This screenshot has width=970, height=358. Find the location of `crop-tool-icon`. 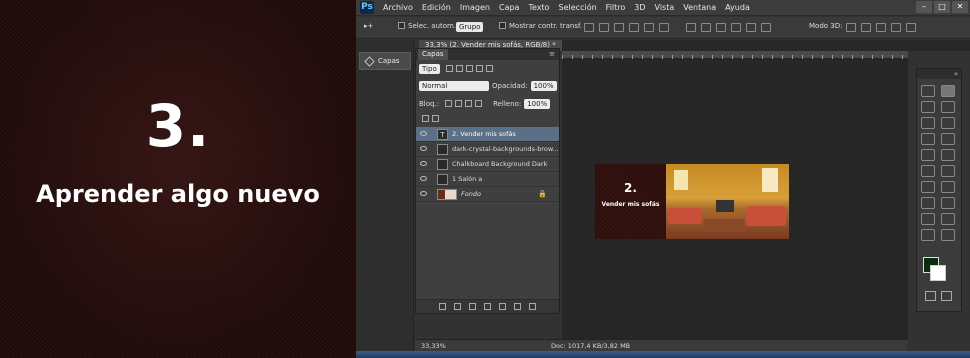

crop-tool-icon is located at coordinates (928, 123).